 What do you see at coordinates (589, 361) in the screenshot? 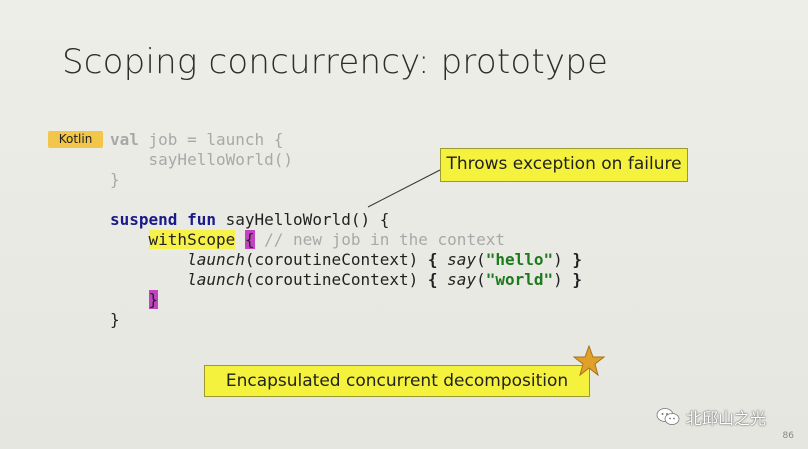
I see `star-icon` at bounding box center [589, 361].